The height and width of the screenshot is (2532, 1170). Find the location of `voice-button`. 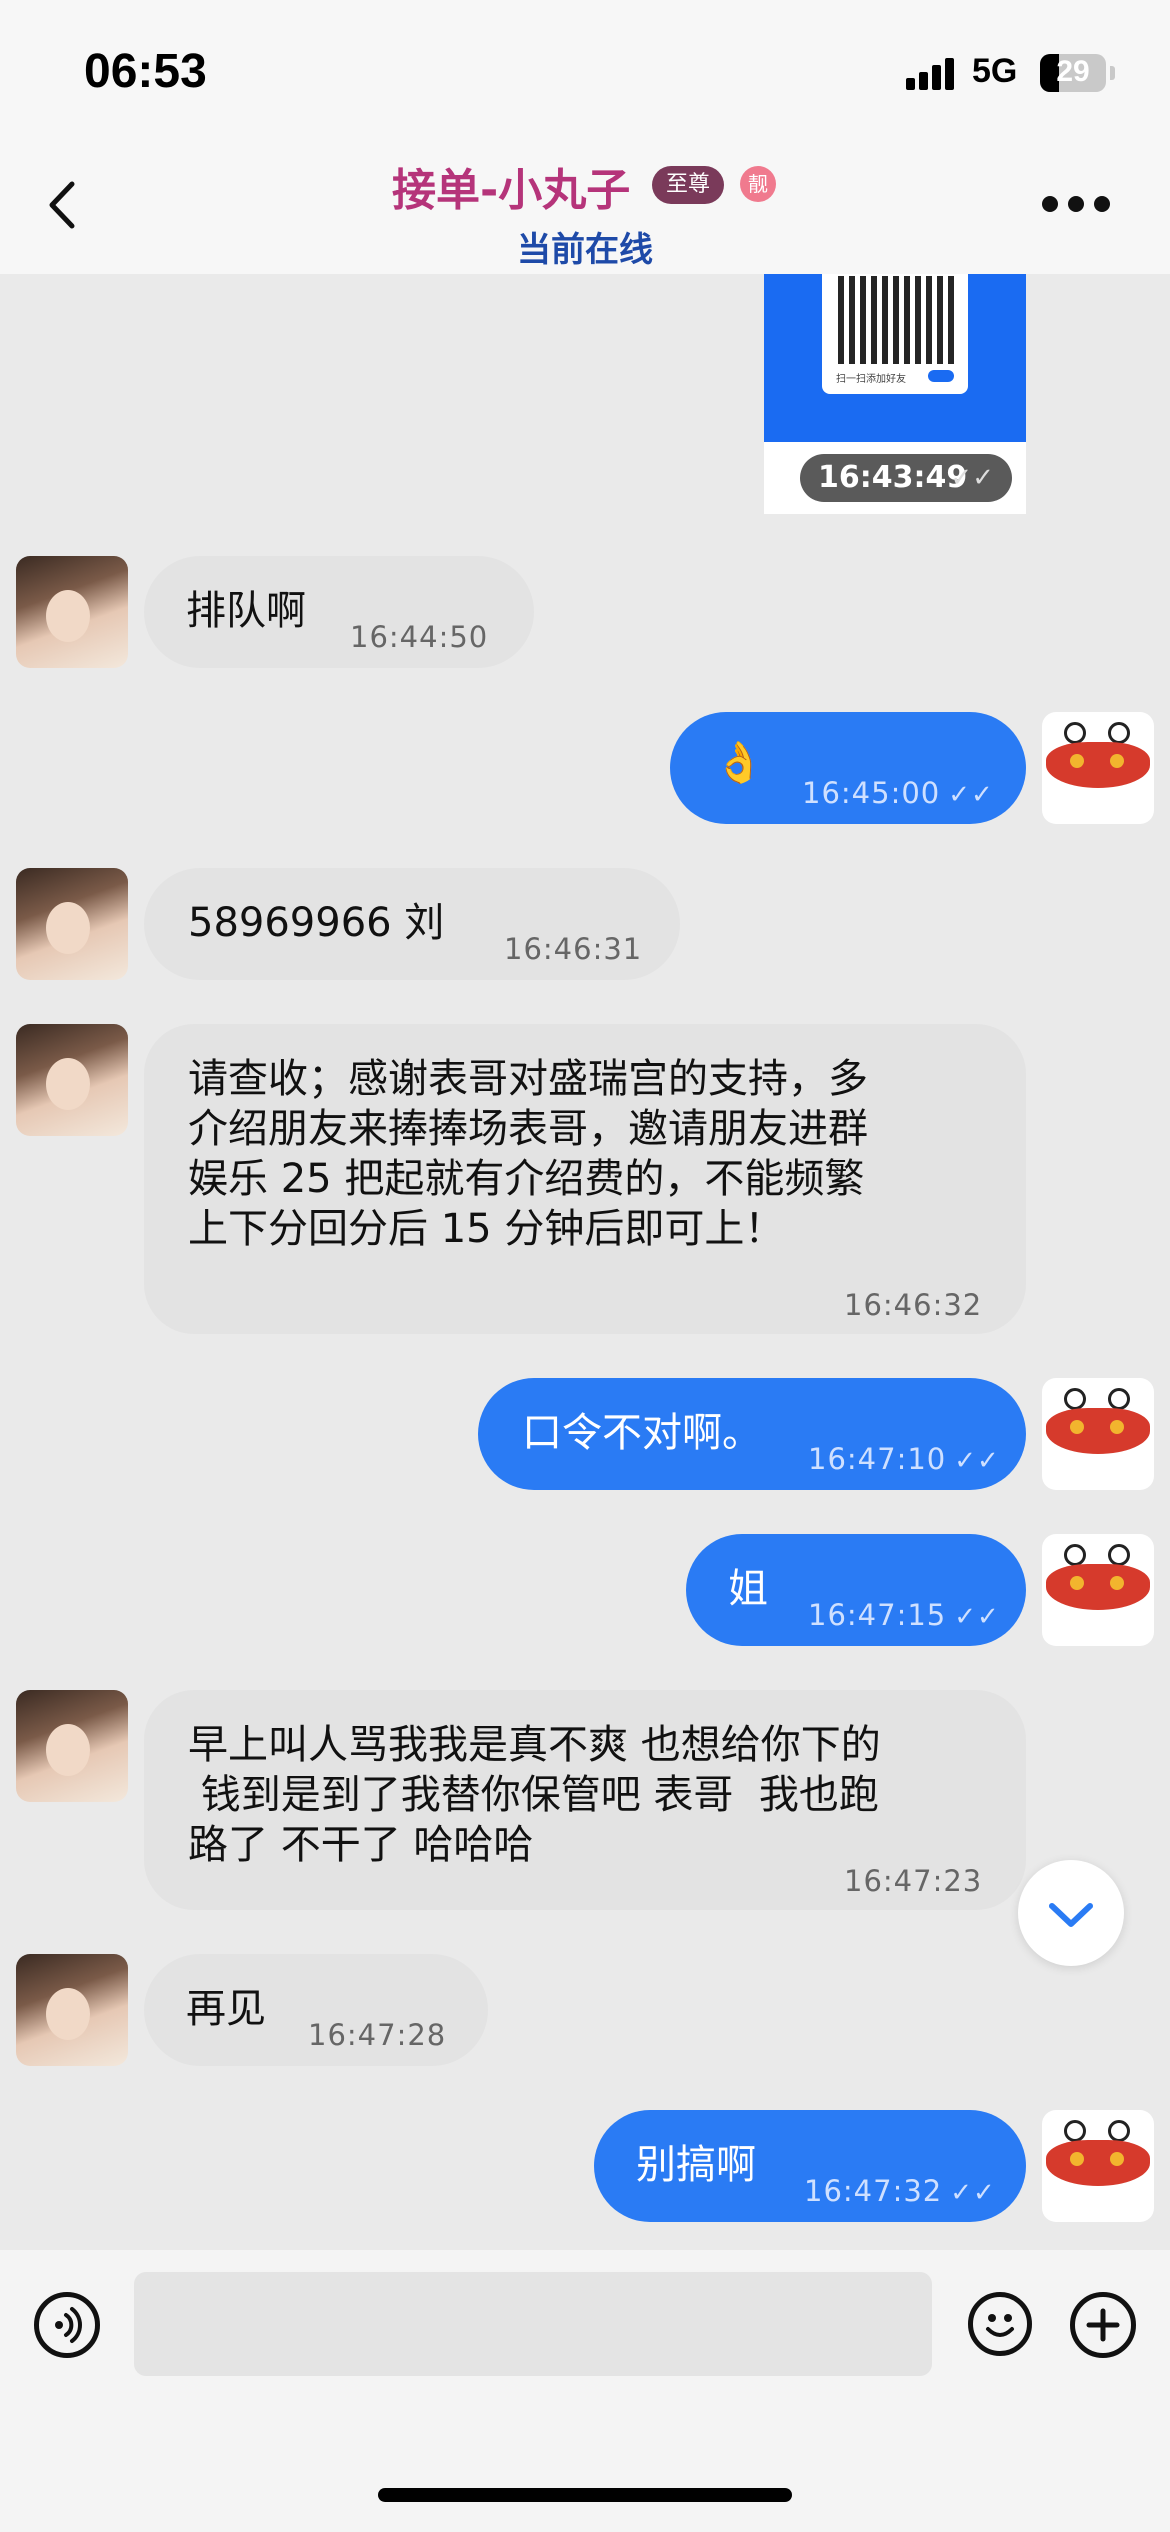

voice-button is located at coordinates (67, 2325).